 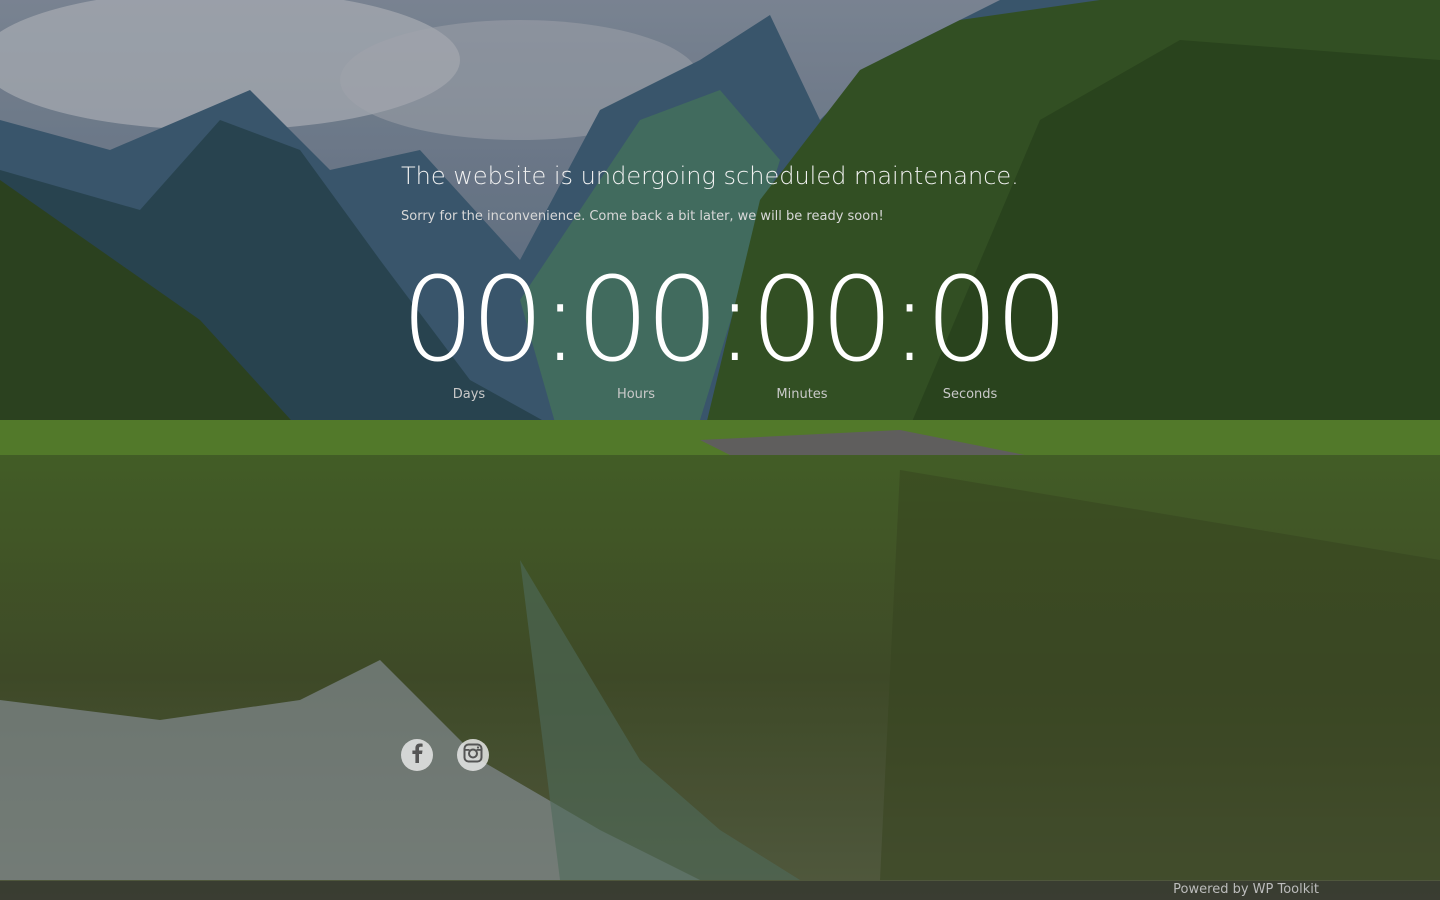 I want to click on powered-by: Powered by WP Toolkit, so click(x=1246, y=889).